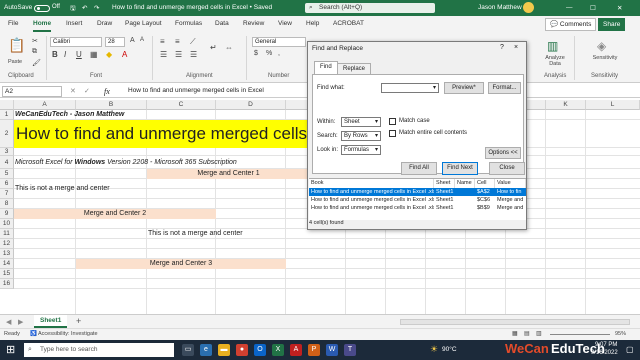 Image resolution: width=640 pixels, height=360 pixels. Describe the element at coordinates (107, 91) in the screenshot. I see `insert-function-icon: fx` at that location.